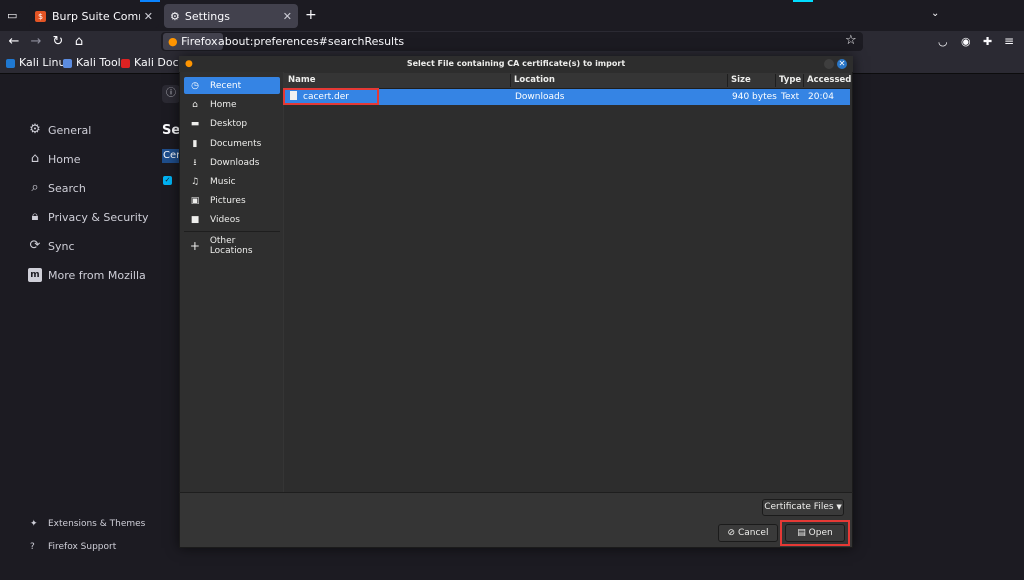 This screenshot has width=1024, height=580. What do you see at coordinates (199, 41) in the screenshot?
I see `identity-label: Firefox` at bounding box center [199, 41].